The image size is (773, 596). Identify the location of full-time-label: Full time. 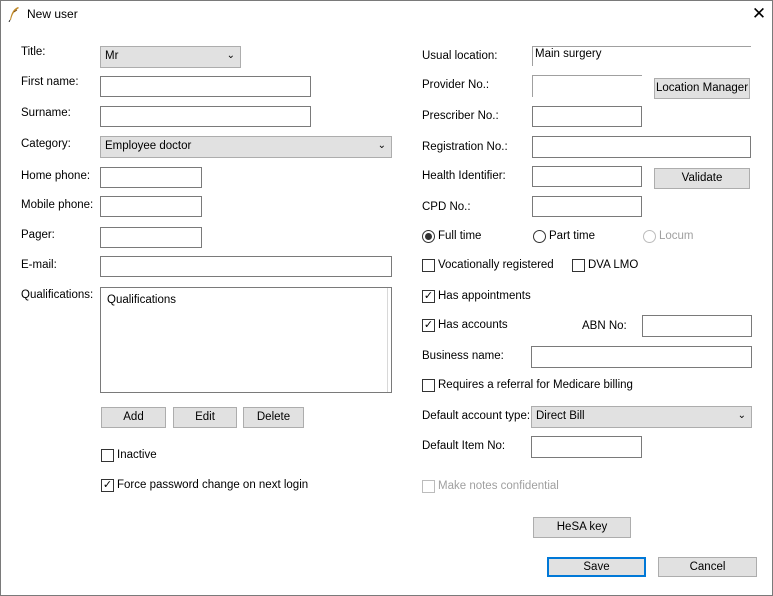
(460, 236).